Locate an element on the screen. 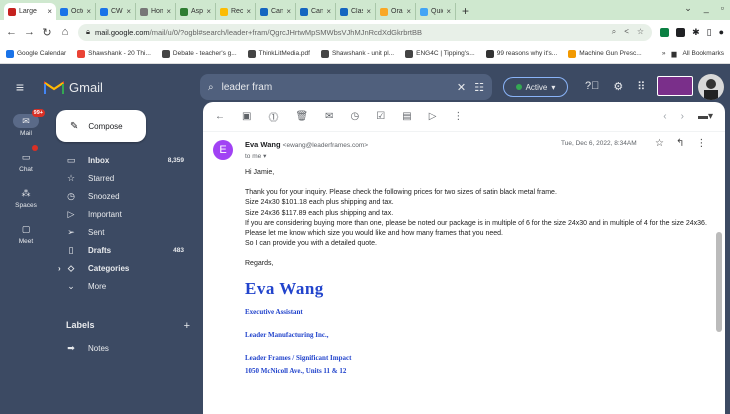 The width and height of the screenshot is (730, 414). tab-favicon-icon is located at coordinates (104, 11).